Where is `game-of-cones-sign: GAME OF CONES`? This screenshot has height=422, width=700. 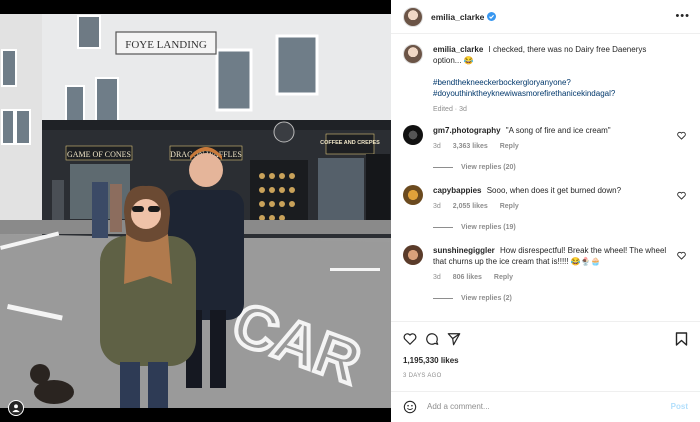
game-of-cones-sign: GAME OF CONES is located at coordinates (99, 154).